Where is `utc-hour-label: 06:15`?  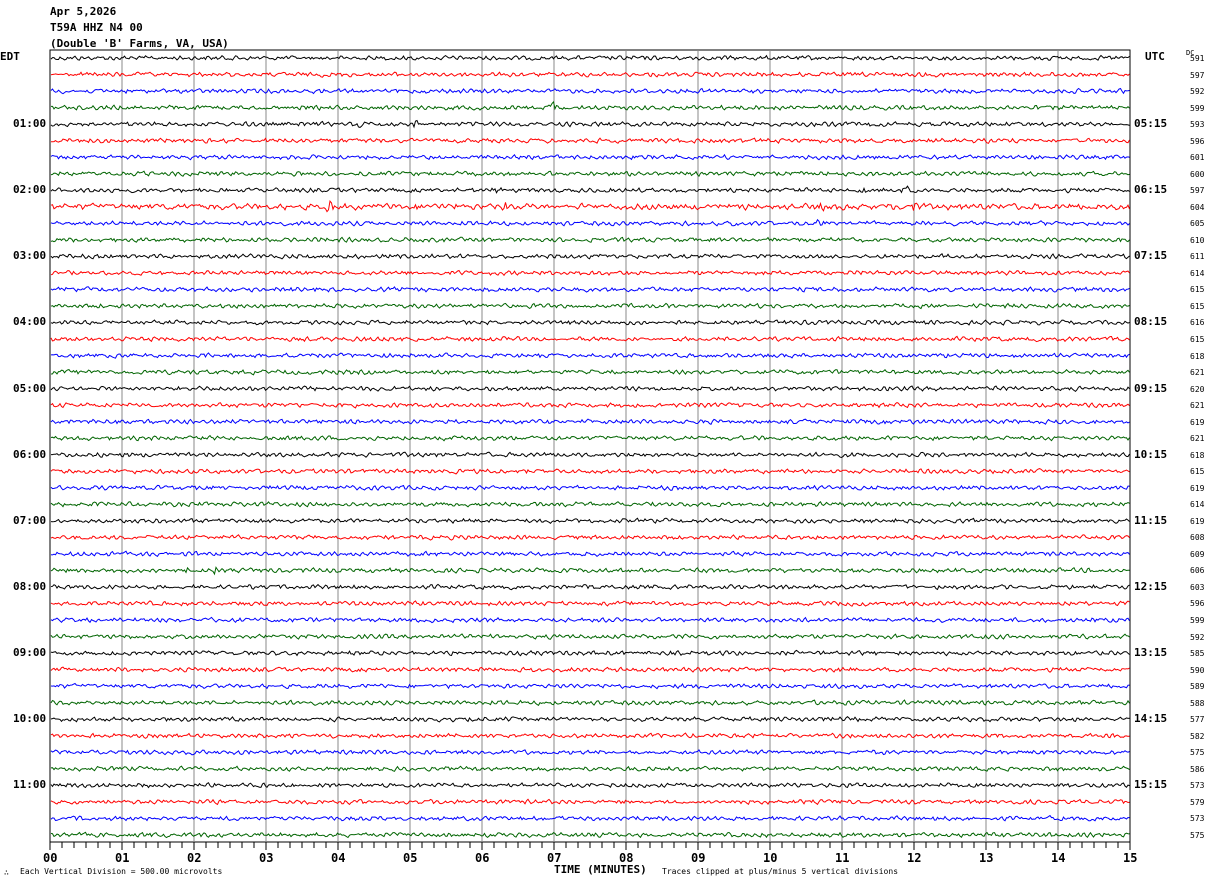
utc-hour-label: 06:15 is located at coordinates (1151, 190).